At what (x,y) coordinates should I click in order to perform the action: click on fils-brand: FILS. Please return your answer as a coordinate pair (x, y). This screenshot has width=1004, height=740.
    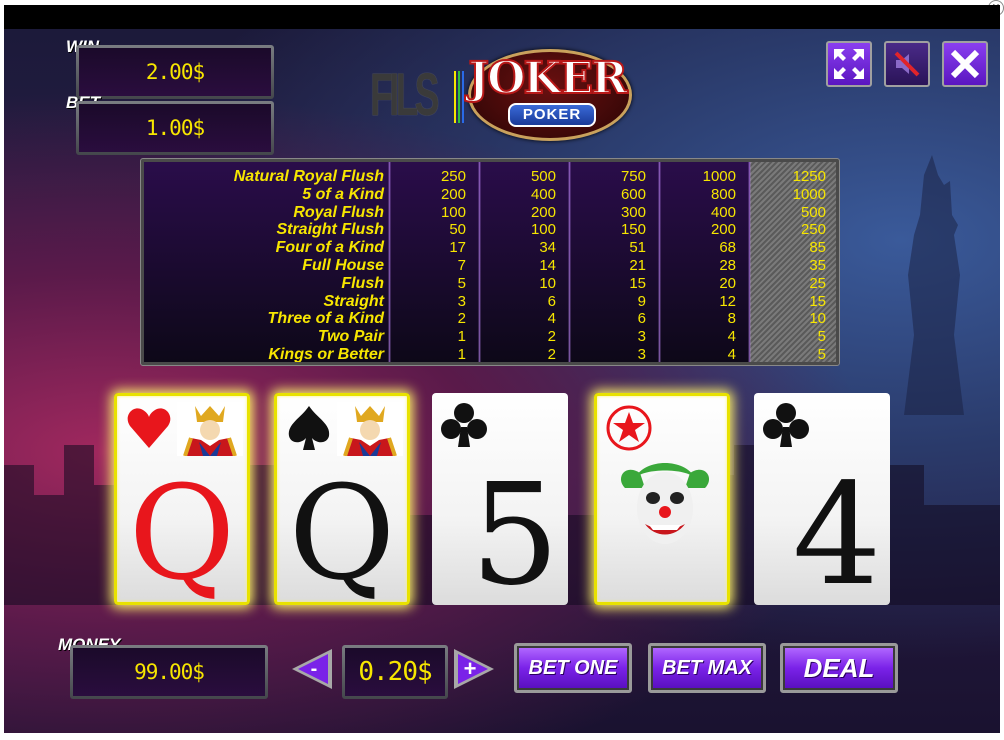
    Looking at the image, I should click on (404, 94).